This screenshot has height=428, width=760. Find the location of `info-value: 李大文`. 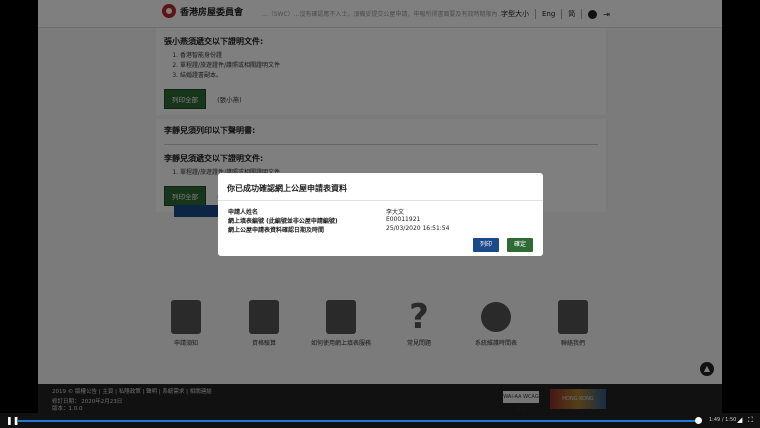

info-value: 李大文 is located at coordinates (395, 212).